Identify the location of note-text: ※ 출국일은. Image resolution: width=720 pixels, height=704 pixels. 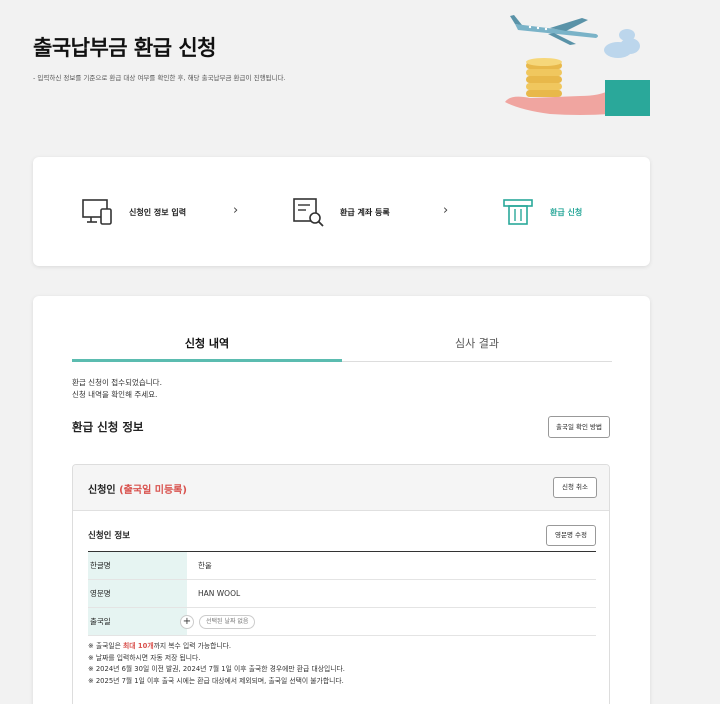
(106, 646).